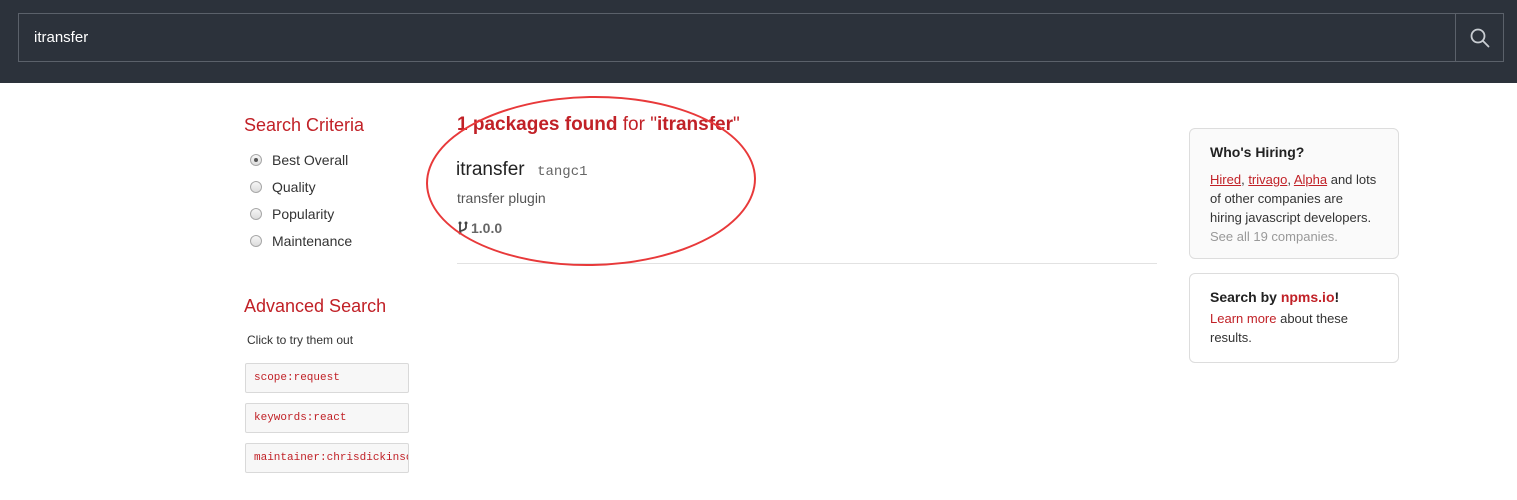 This screenshot has width=1517, height=500. Describe the element at coordinates (1245, 297) in the screenshot. I see `npms-title-prefix: Search by` at that location.